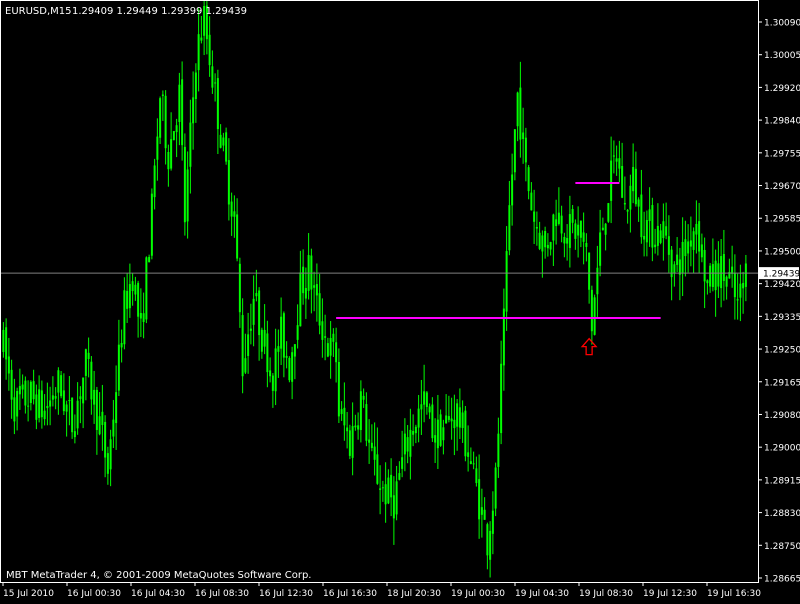  I want to click on x-tick-label: 19 Jul 08:30, so click(606, 594).